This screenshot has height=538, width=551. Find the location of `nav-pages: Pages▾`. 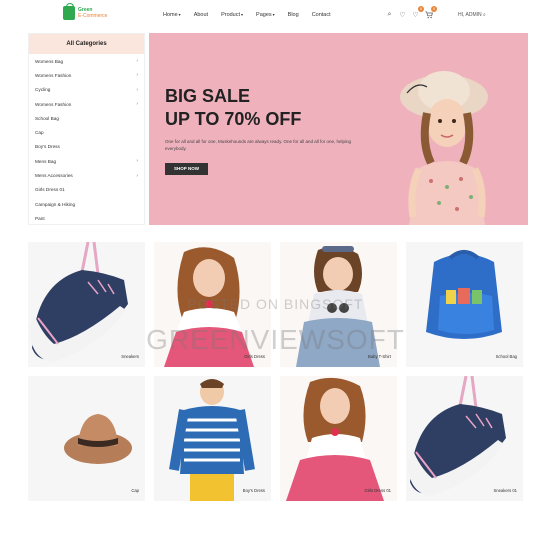

nav-pages: Pages▾ is located at coordinates (265, 15).